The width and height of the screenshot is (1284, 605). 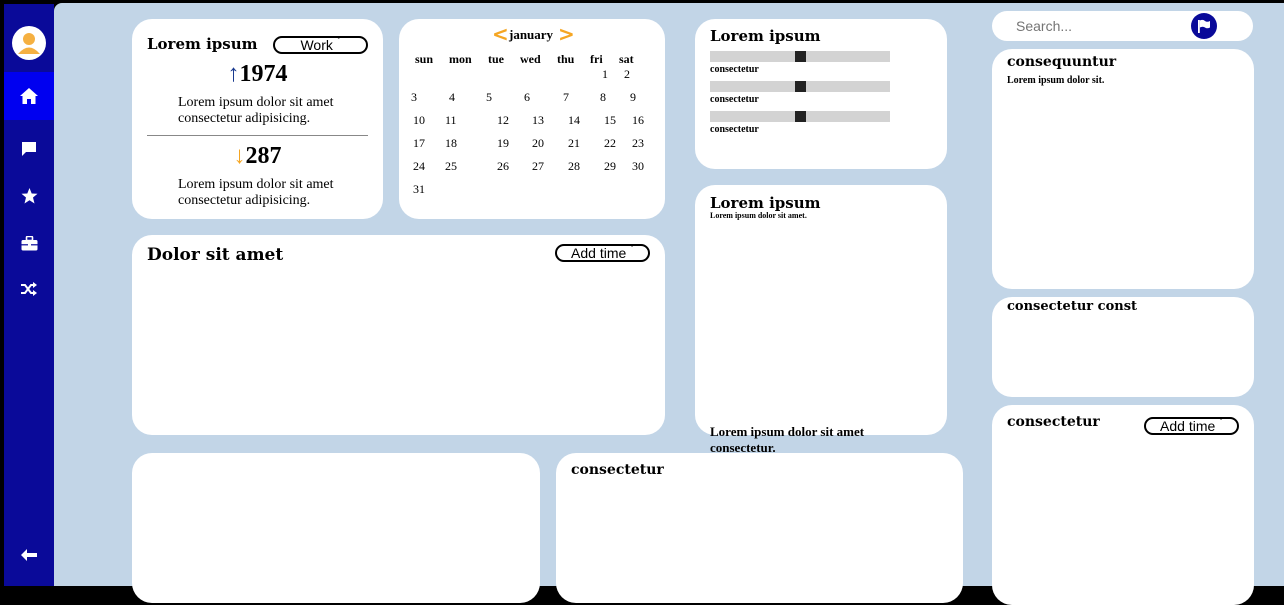 I want to click on sidebar-item-toolbox, so click(x=29, y=243).